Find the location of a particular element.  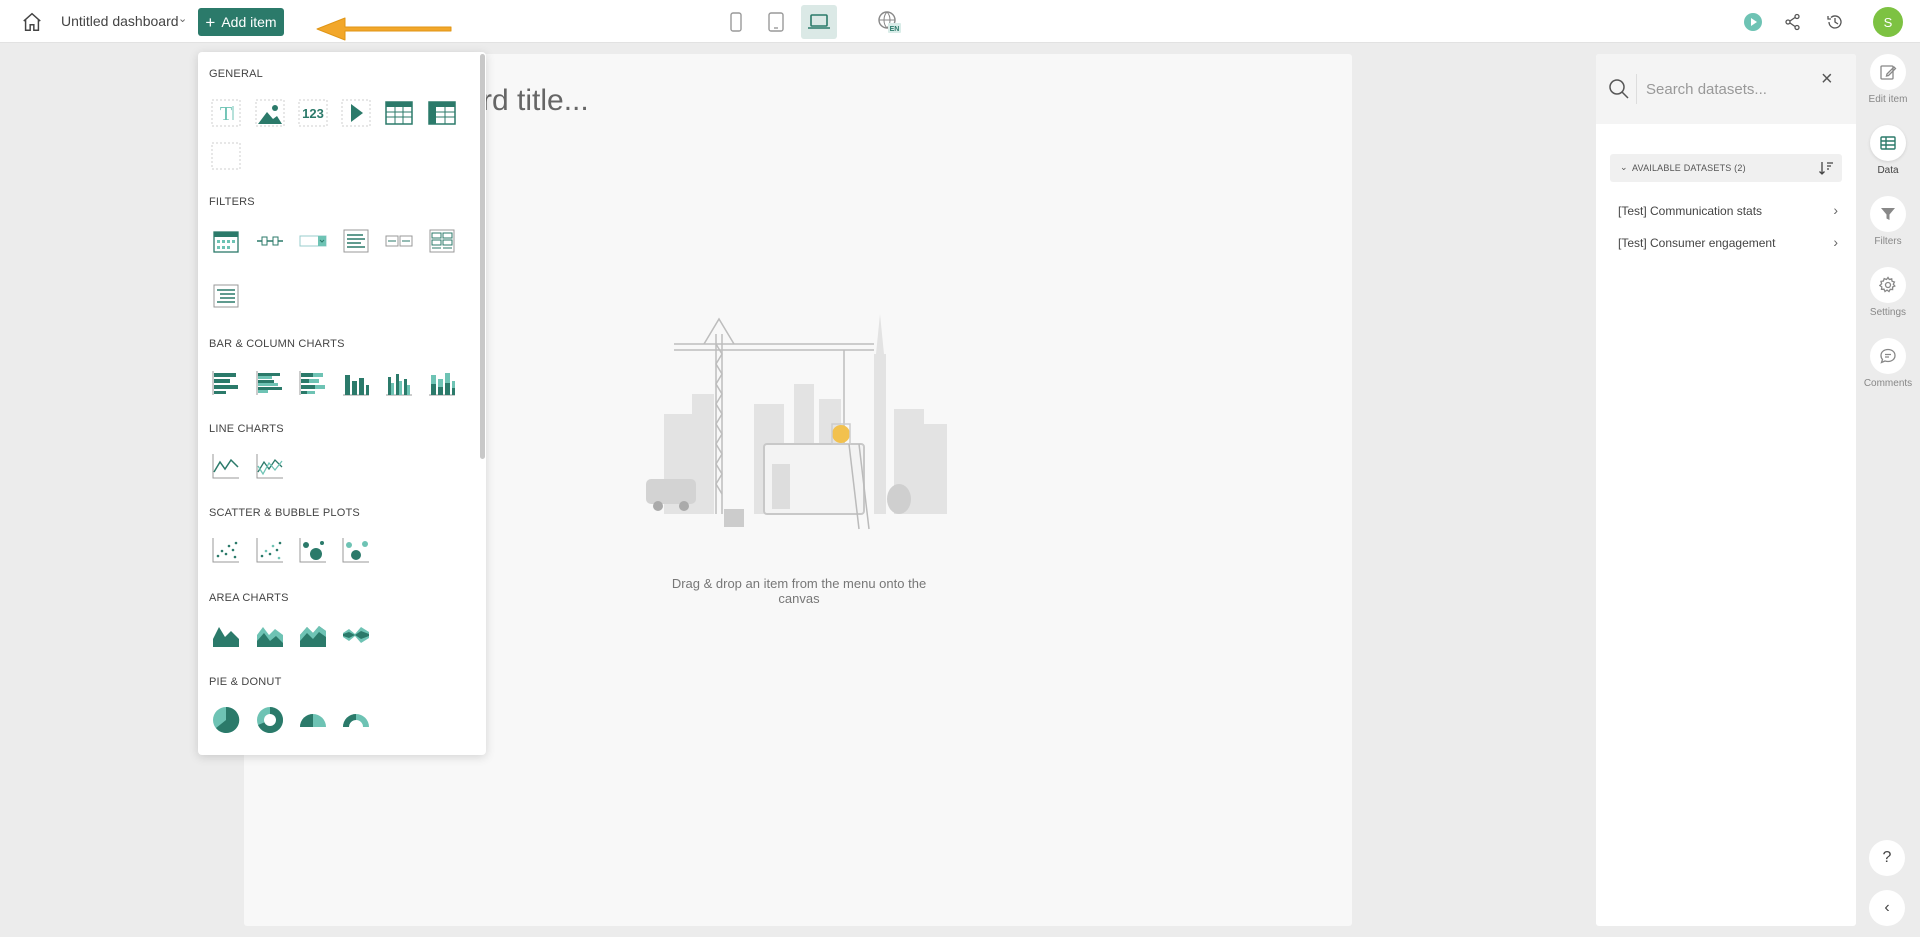

history-icon is located at coordinates (1834, 22).